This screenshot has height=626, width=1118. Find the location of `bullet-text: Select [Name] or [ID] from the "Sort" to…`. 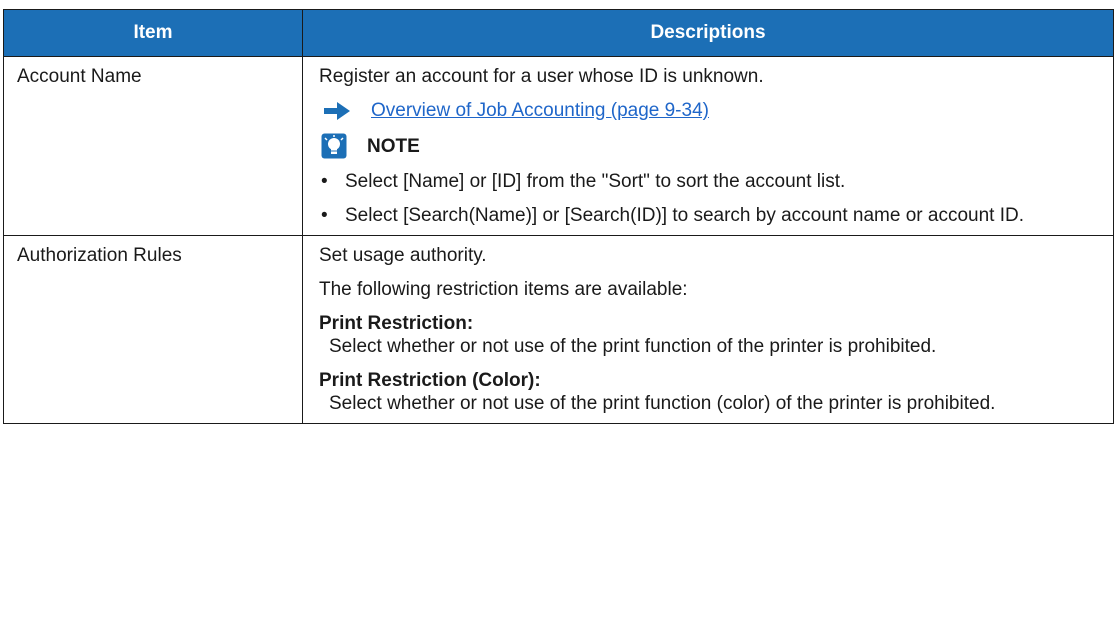

bullet-text: Select [Name] or [ID] from the "Sort" to… is located at coordinates (595, 181).